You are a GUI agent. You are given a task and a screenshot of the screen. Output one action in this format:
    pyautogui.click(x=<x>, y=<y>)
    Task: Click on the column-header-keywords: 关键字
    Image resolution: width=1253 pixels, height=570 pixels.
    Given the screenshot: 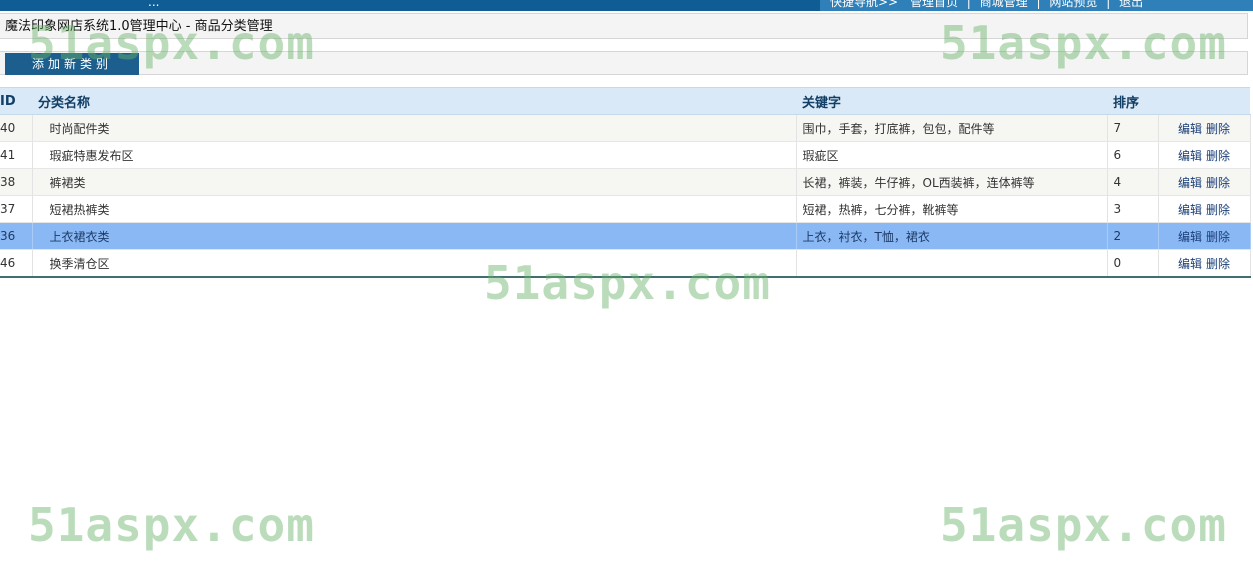 What is the action you would take?
    pyautogui.click(x=951, y=101)
    